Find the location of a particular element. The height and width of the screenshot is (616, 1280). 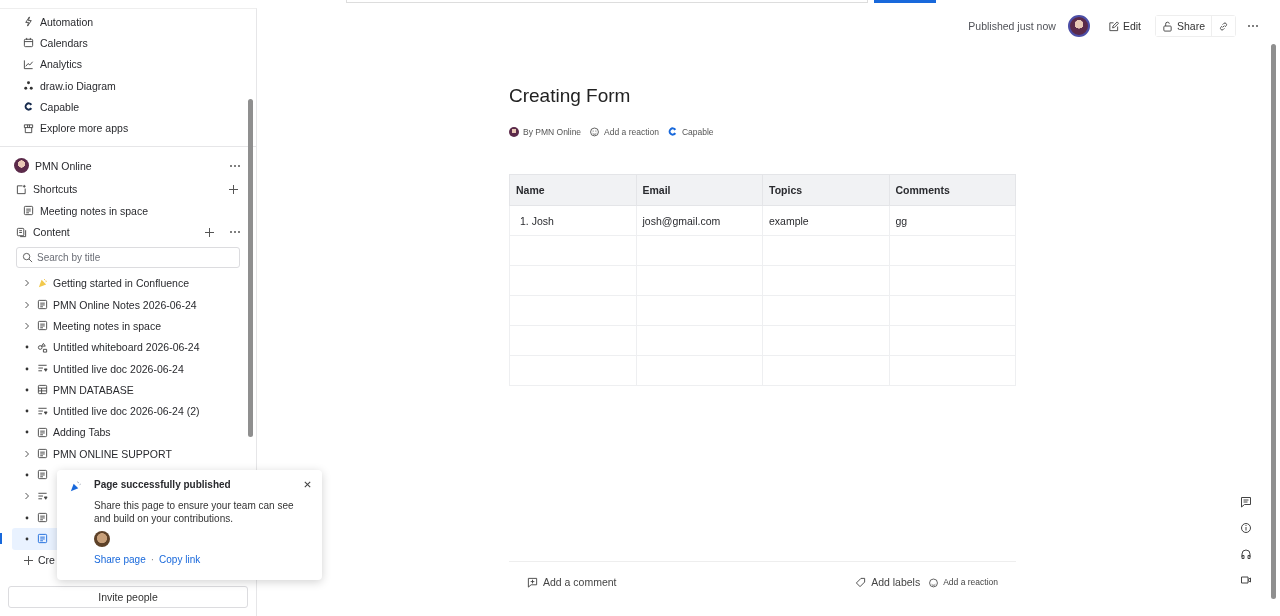

item-label: Explore more apps is located at coordinates (84, 128).